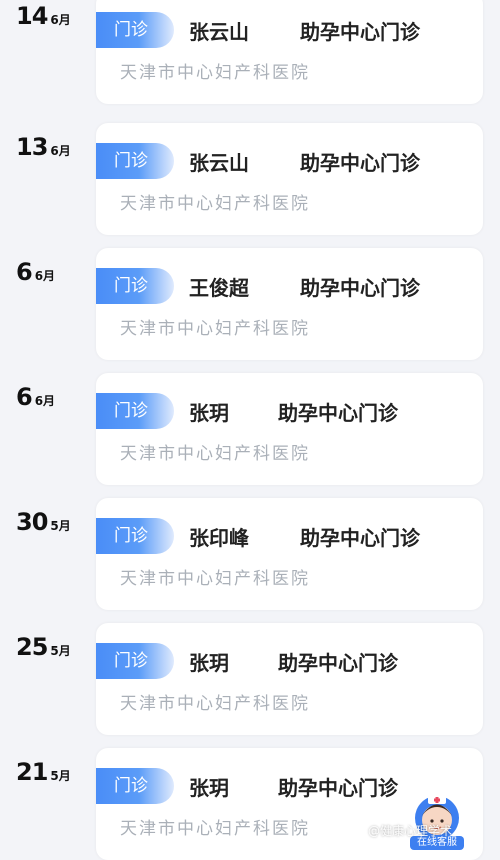 The image size is (500, 860). Describe the element at coordinates (32, 772) in the screenshot. I see `date-day: 21` at that location.